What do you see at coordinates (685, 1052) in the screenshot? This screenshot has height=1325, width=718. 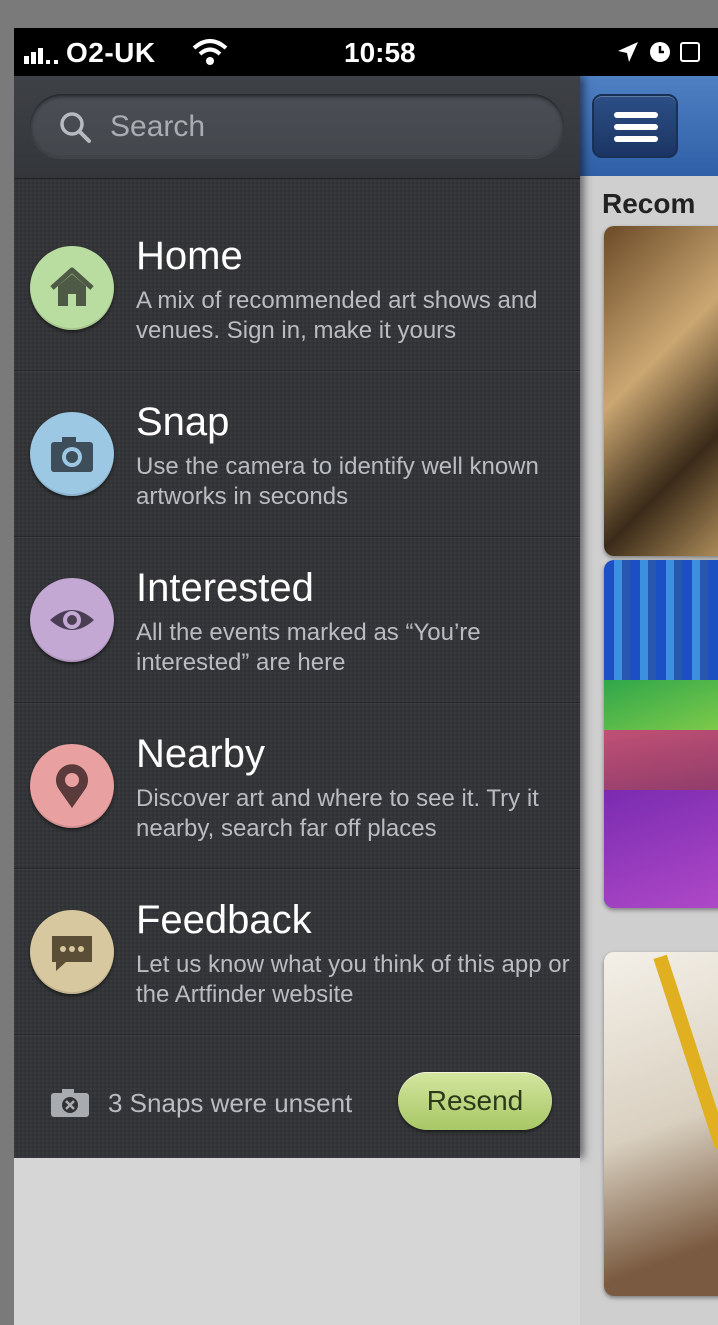 I see `photo-detail` at bounding box center [685, 1052].